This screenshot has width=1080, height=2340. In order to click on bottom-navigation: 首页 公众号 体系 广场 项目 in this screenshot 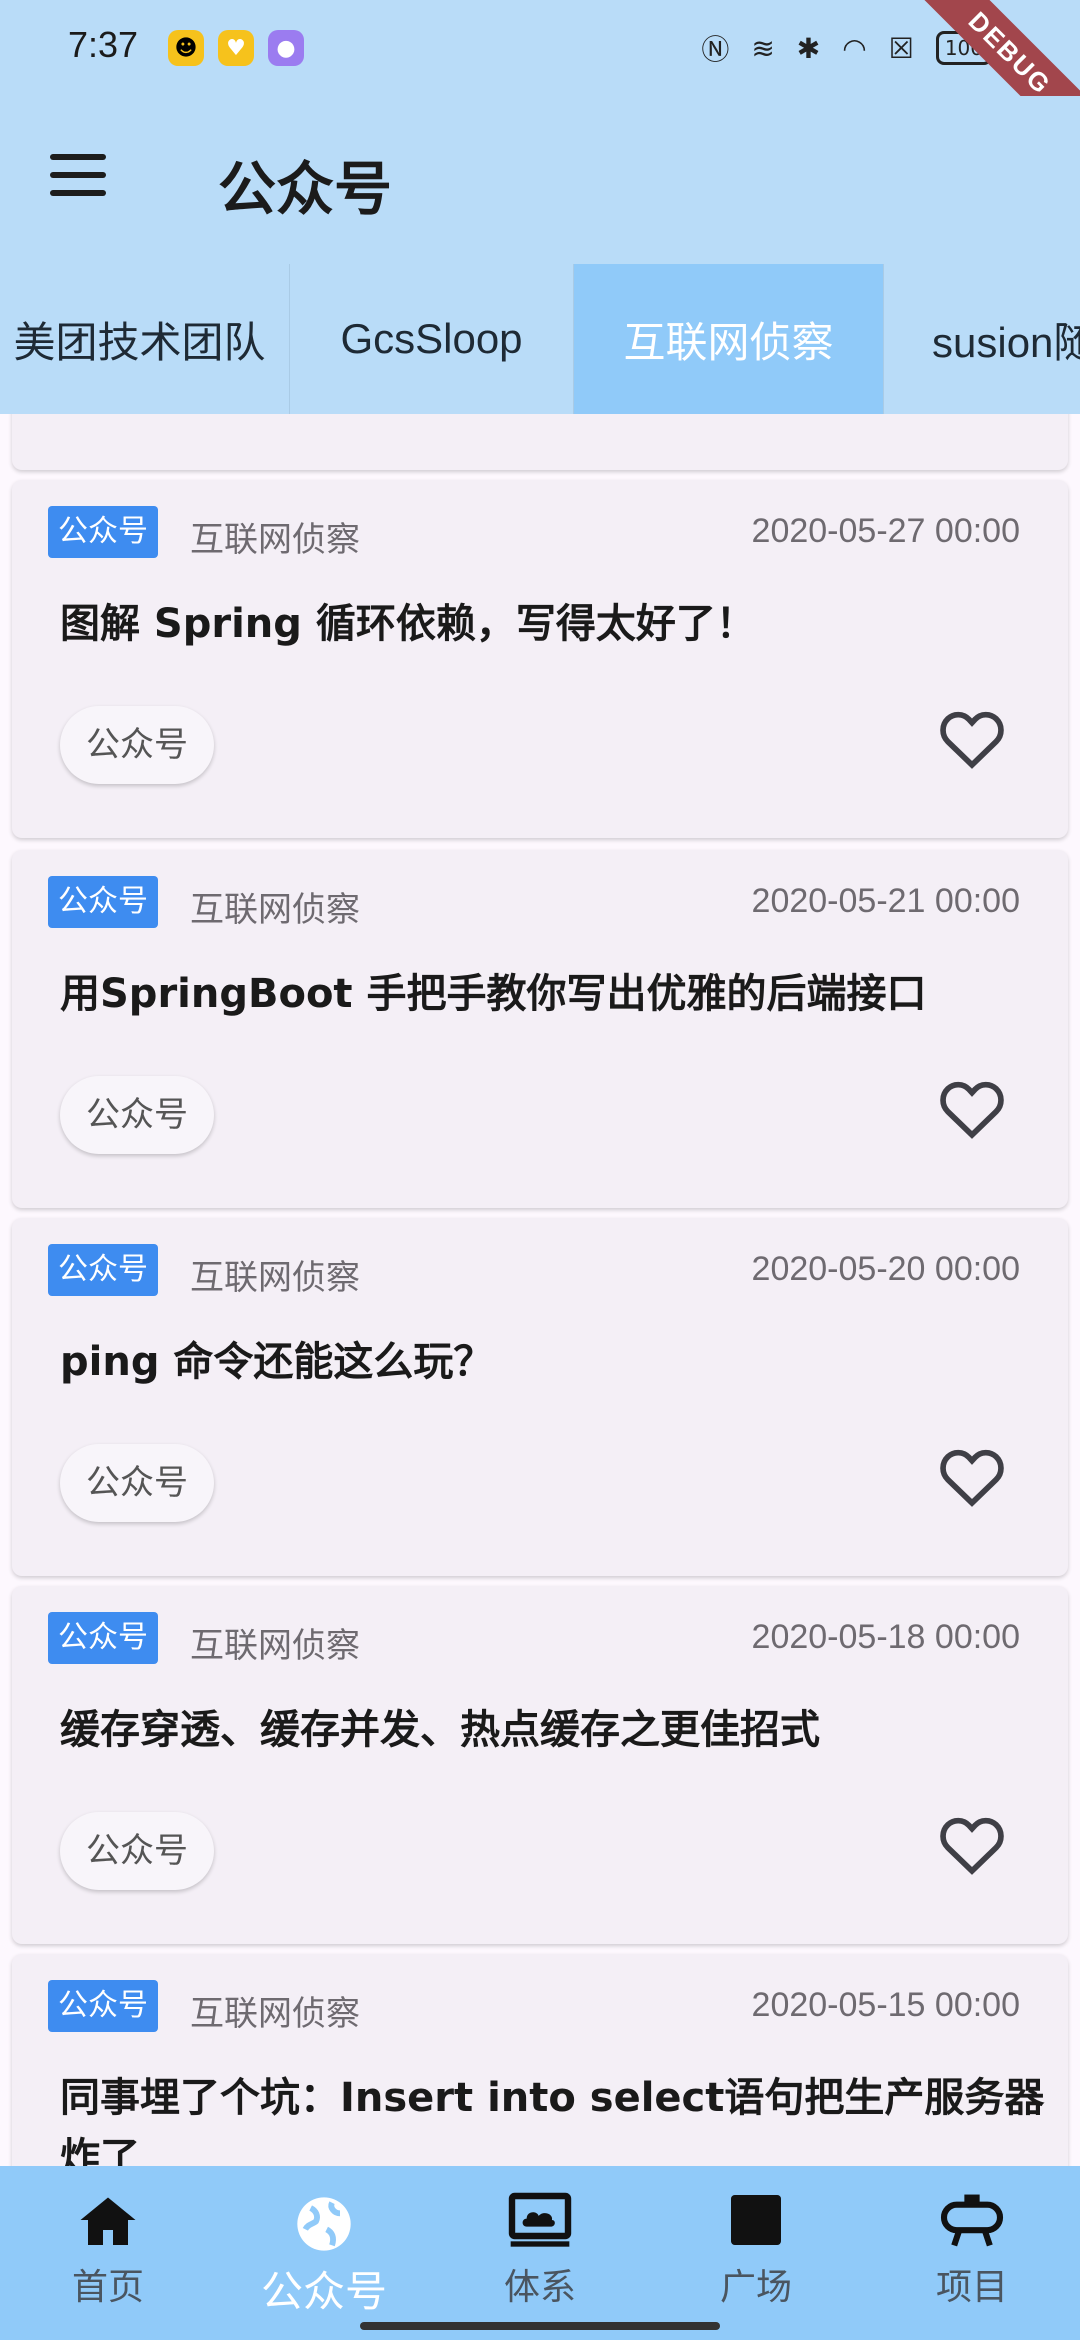, I will do `click(540, 2253)`.